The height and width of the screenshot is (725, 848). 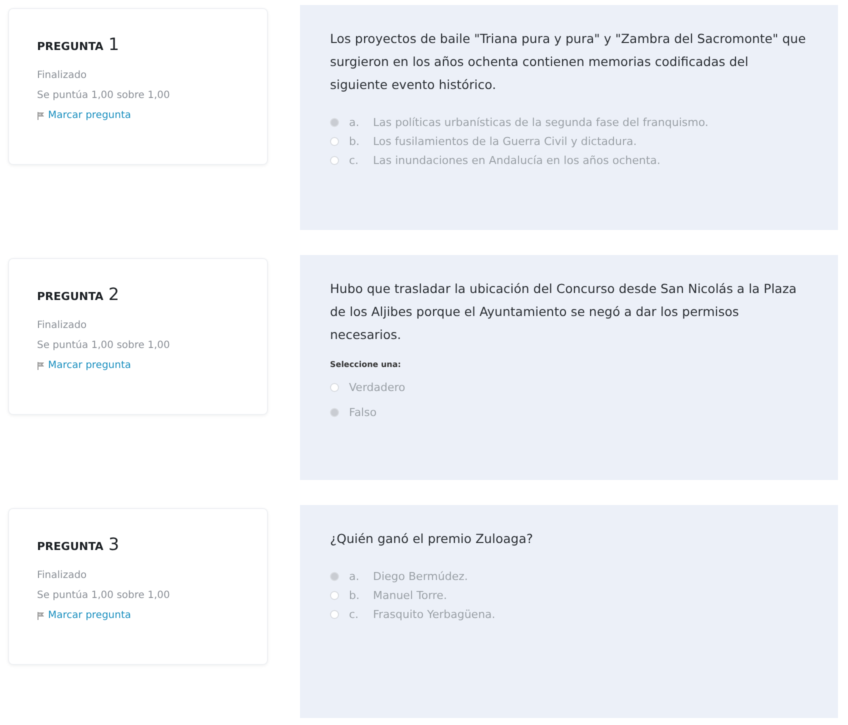 What do you see at coordinates (568, 62) in the screenshot?
I see `question-text: Los proyectos de baile "Triana pura y pura" y "Zambra del Sacromonte" que surgieron en los años ochenta contienen memorias codificadas del siguiente evento histórico.` at bounding box center [568, 62].